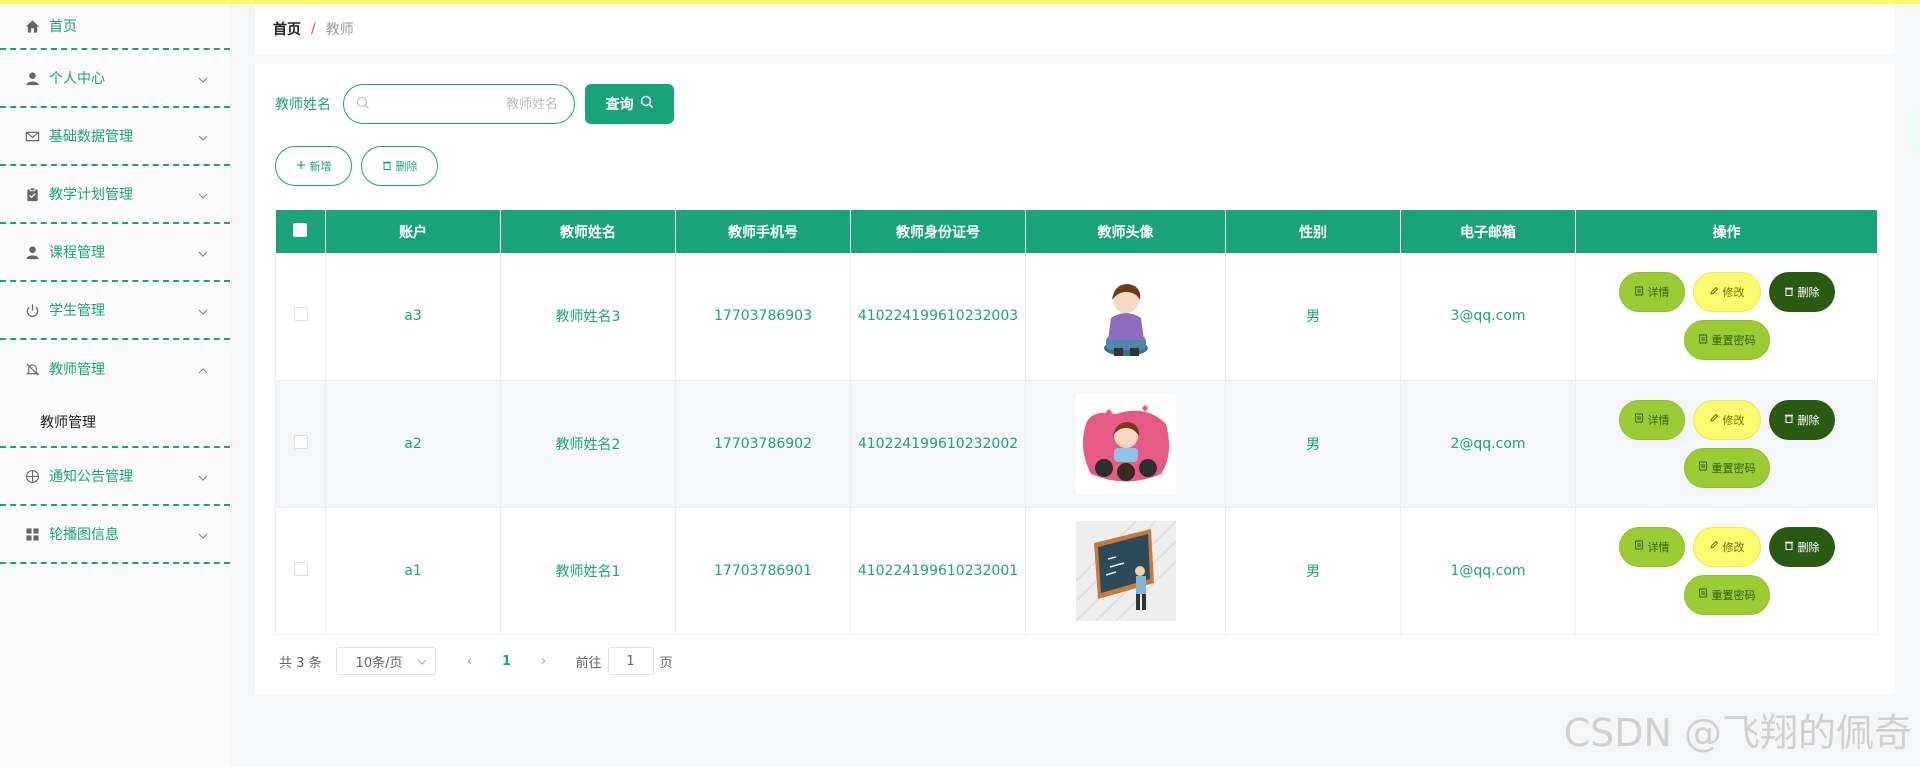  Describe the element at coordinates (763, 317) in the screenshot. I see `cell-phone: 17703786903` at that location.